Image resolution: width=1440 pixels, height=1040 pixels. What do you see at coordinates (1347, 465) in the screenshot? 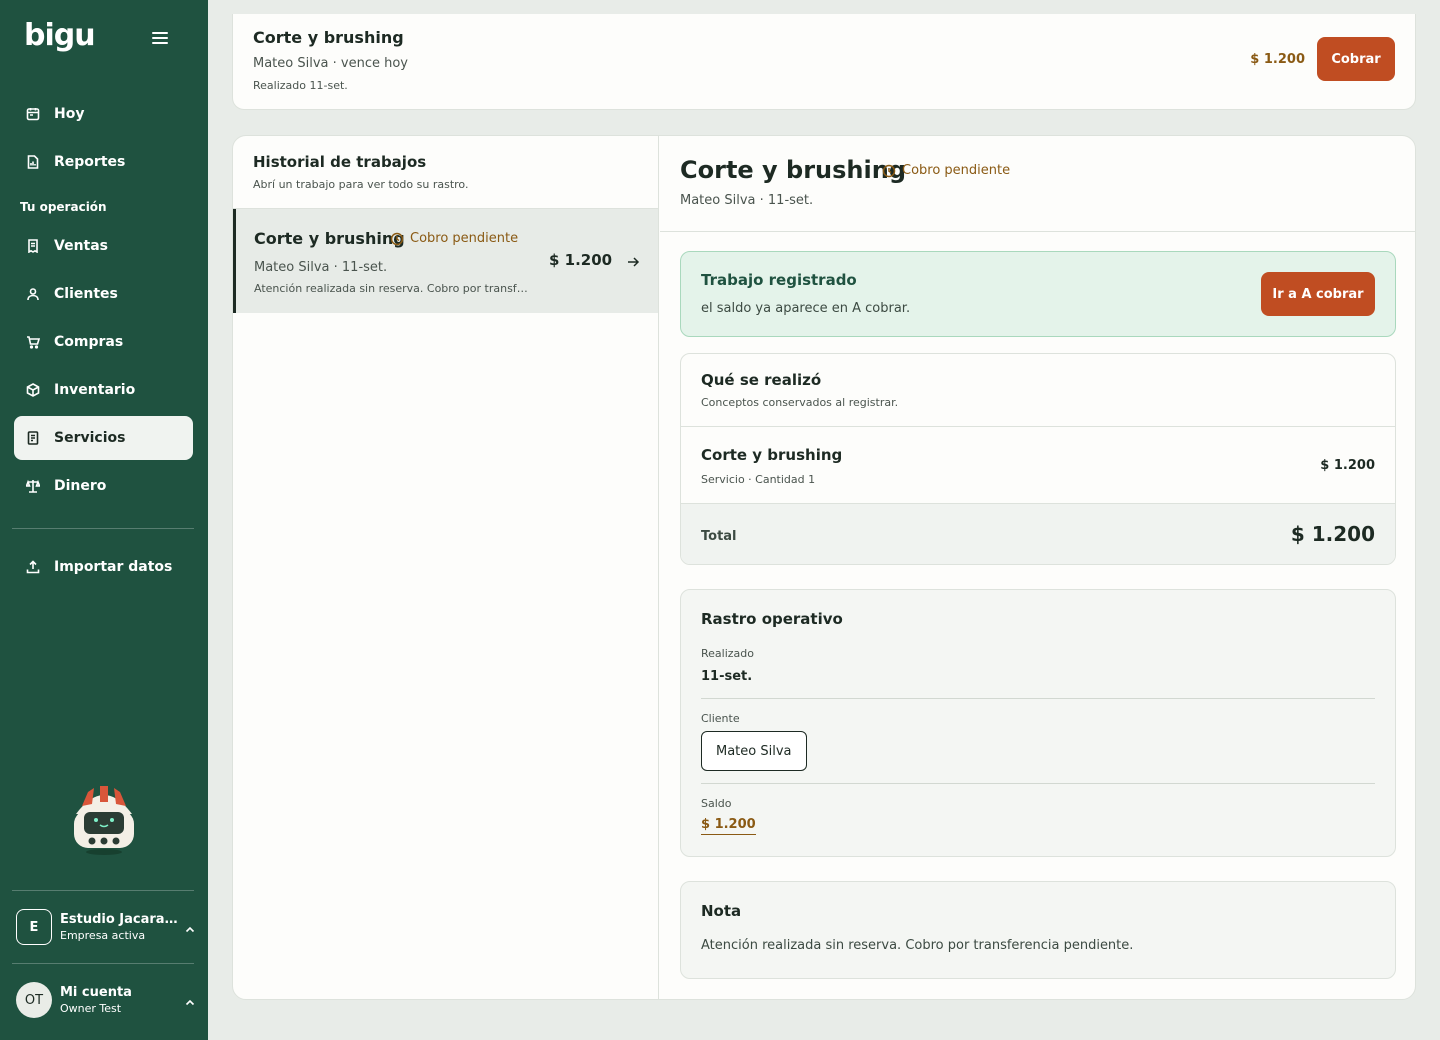
I see `concept-item-amount: $ 1.200` at bounding box center [1347, 465].